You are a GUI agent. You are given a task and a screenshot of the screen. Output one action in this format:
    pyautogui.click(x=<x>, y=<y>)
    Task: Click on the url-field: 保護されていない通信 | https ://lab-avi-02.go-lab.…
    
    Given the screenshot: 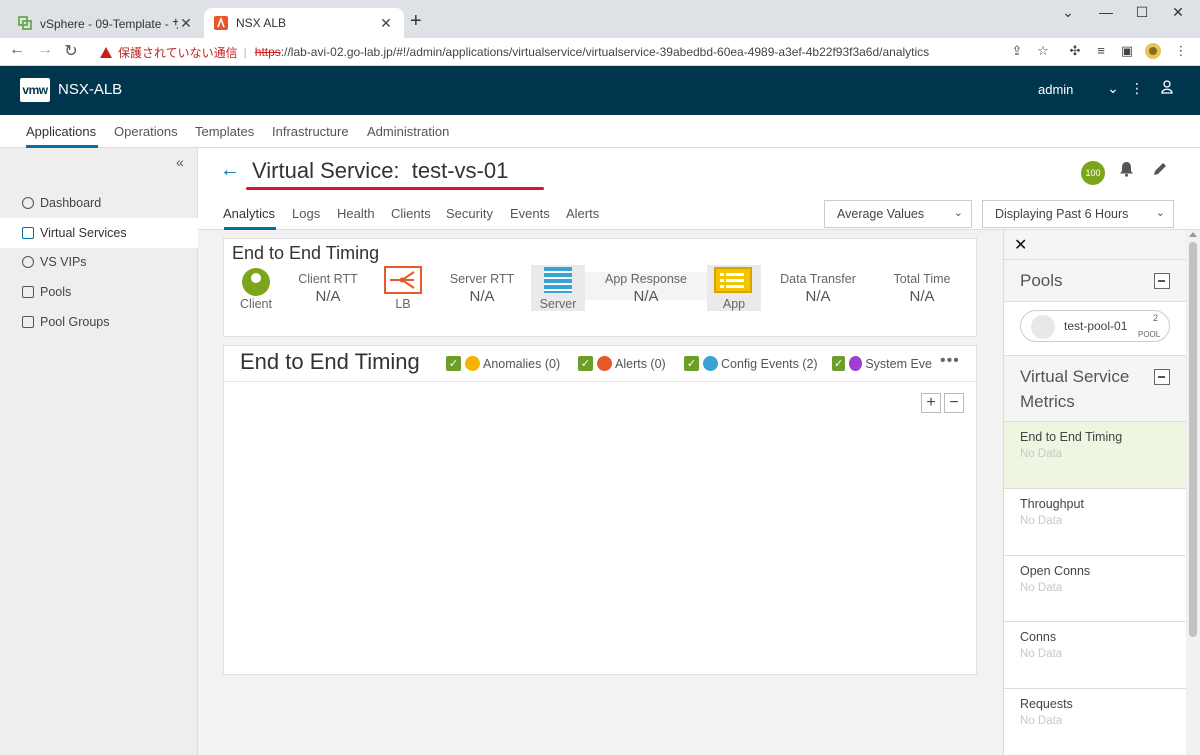 What is the action you would take?
    pyautogui.click(x=575, y=52)
    